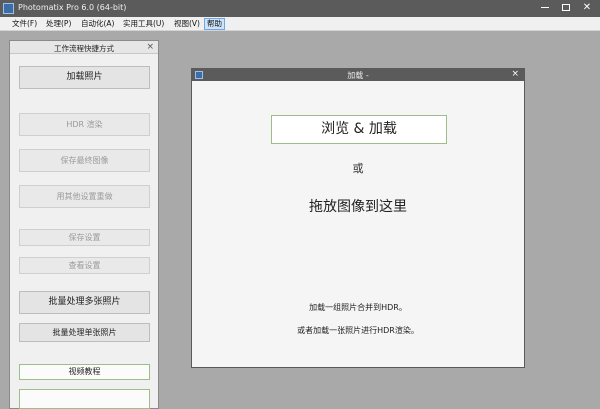 The height and width of the screenshot is (409, 600). I want to click on maximize-icon, so click(566, 7).